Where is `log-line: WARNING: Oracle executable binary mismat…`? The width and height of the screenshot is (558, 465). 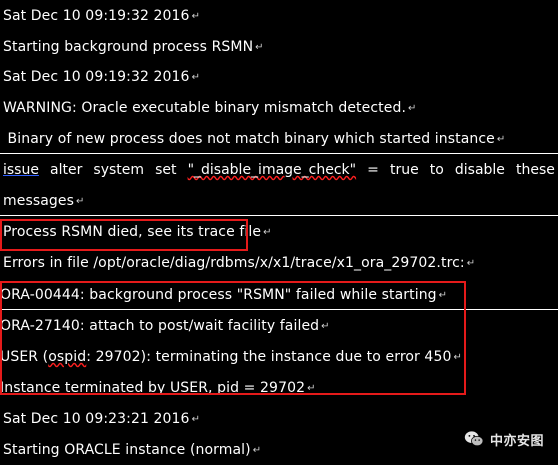 log-line: WARNING: Oracle executable binary mismat… is located at coordinates (209, 108).